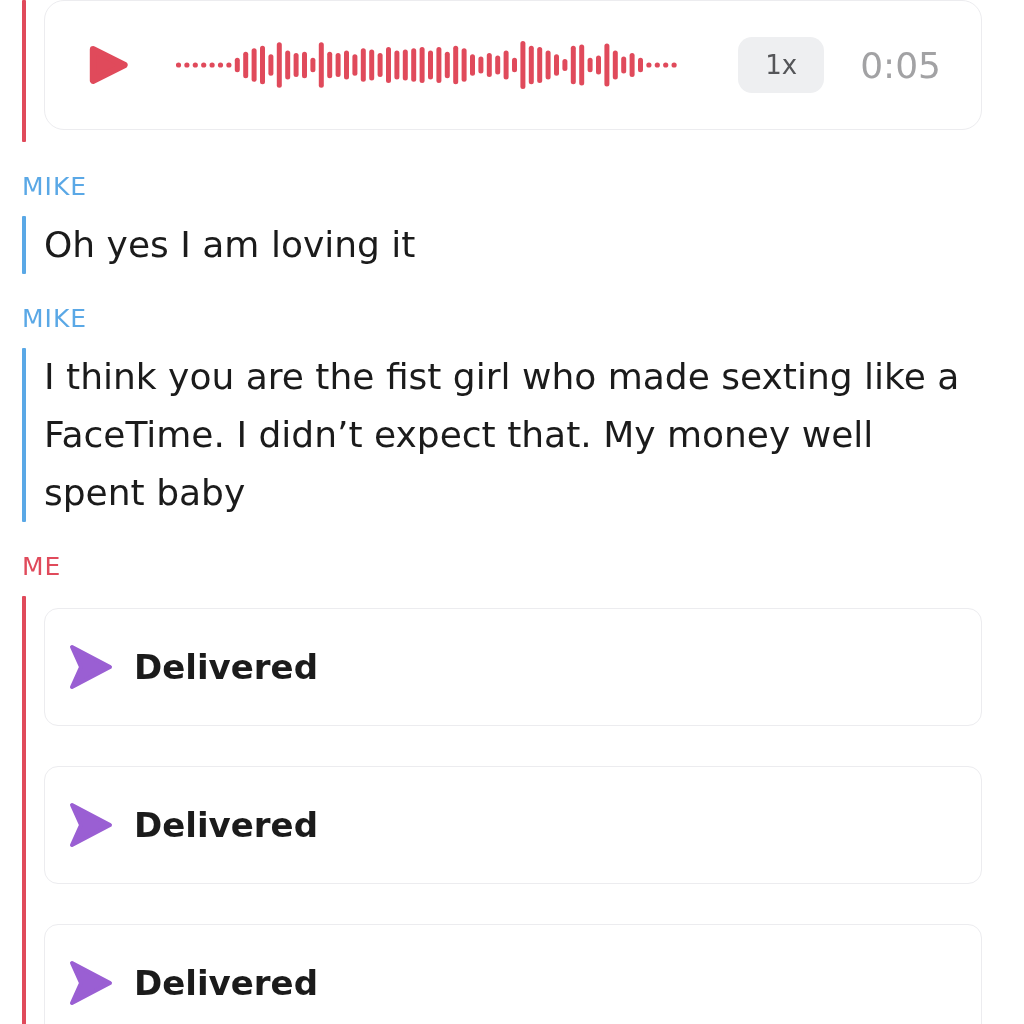  I want to click on playback-speed-button: 1x, so click(781, 65).